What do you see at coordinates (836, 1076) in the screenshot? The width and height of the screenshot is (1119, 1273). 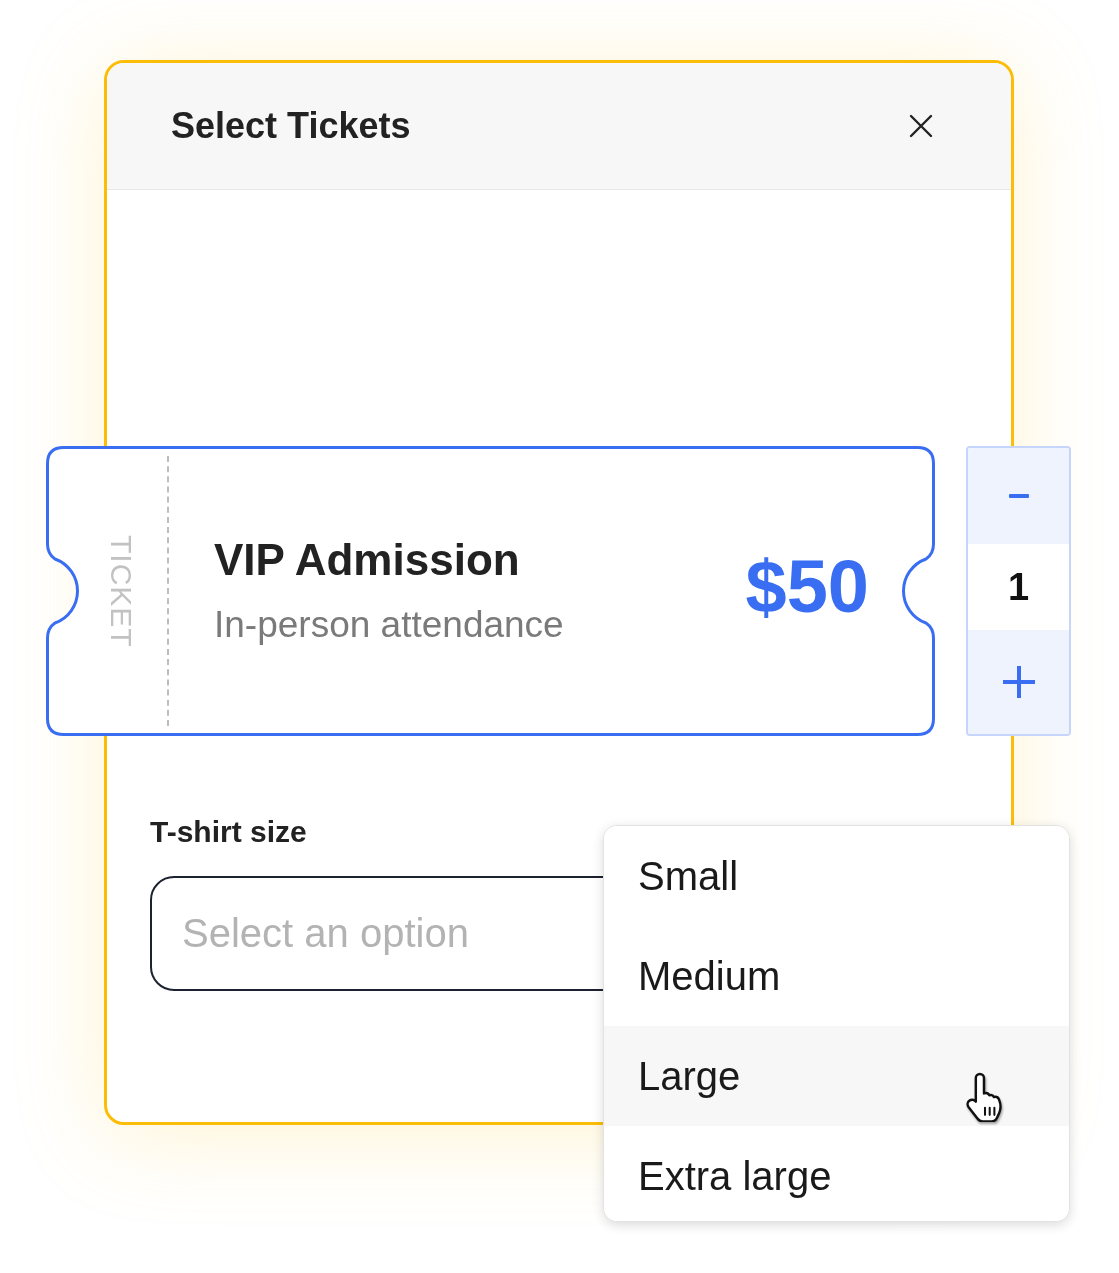 I see `dropdown-option: Large` at bounding box center [836, 1076].